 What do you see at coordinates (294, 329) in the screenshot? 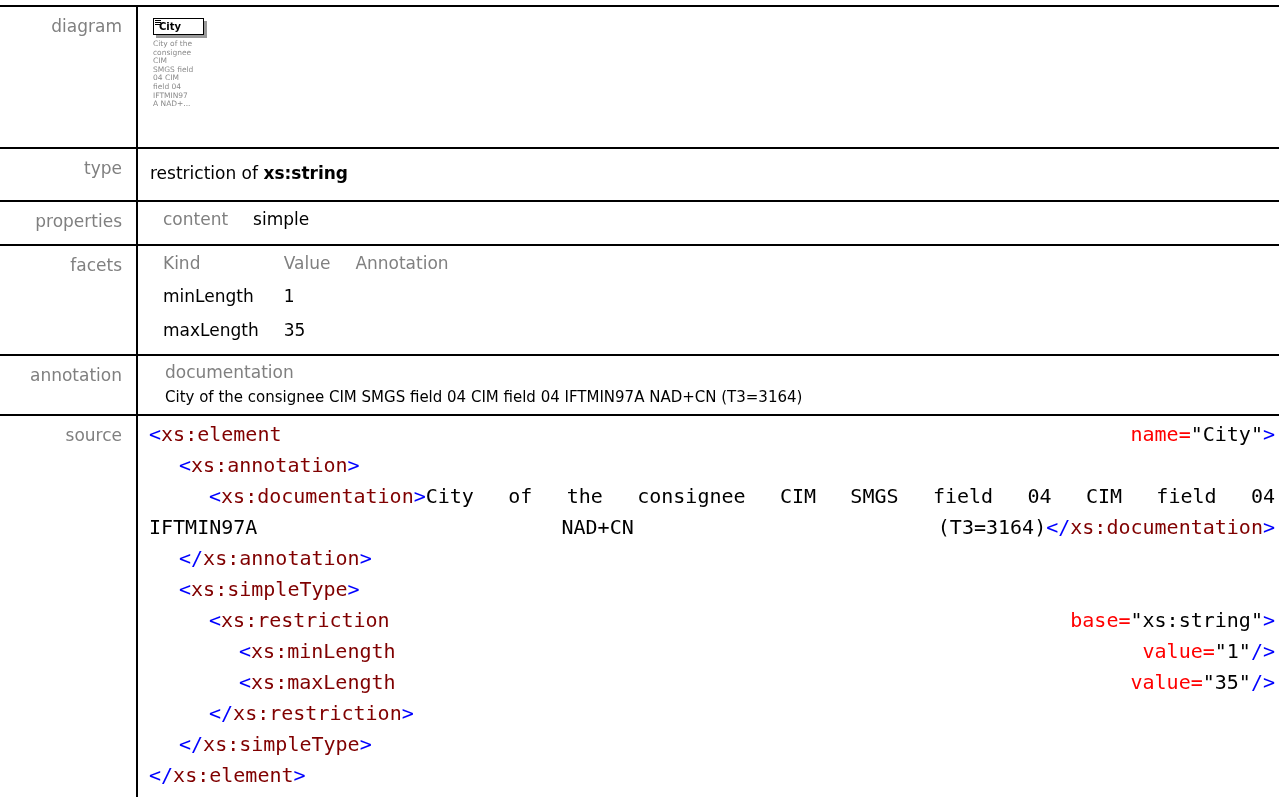
I see `table-cell: 35` at bounding box center [294, 329].